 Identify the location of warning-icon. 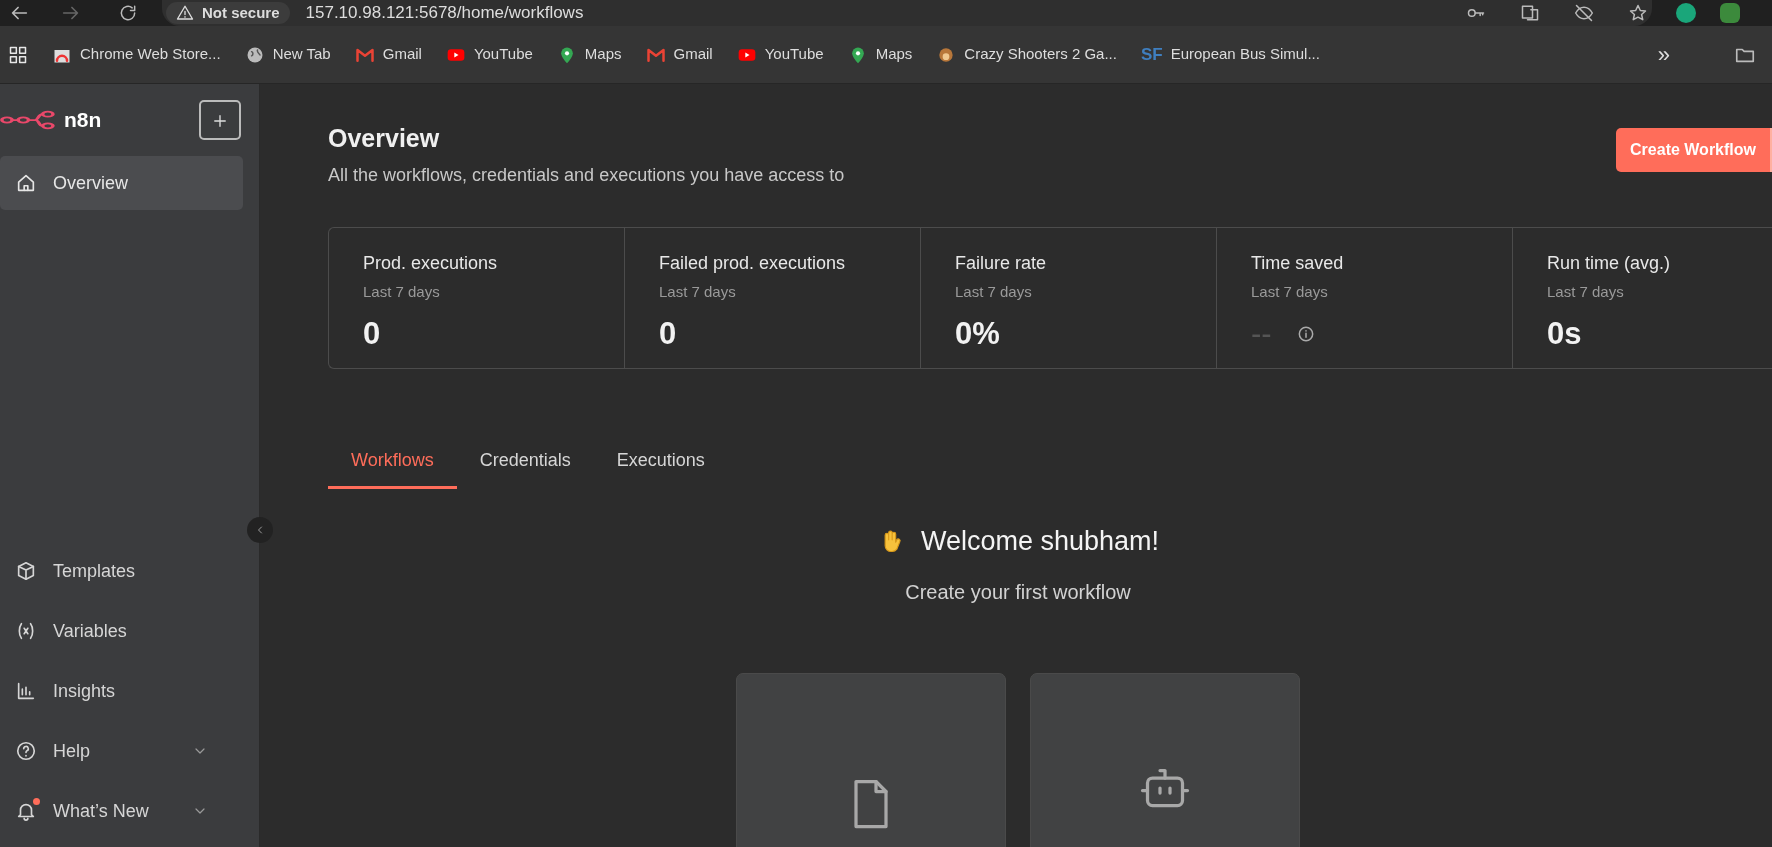
(185, 13).